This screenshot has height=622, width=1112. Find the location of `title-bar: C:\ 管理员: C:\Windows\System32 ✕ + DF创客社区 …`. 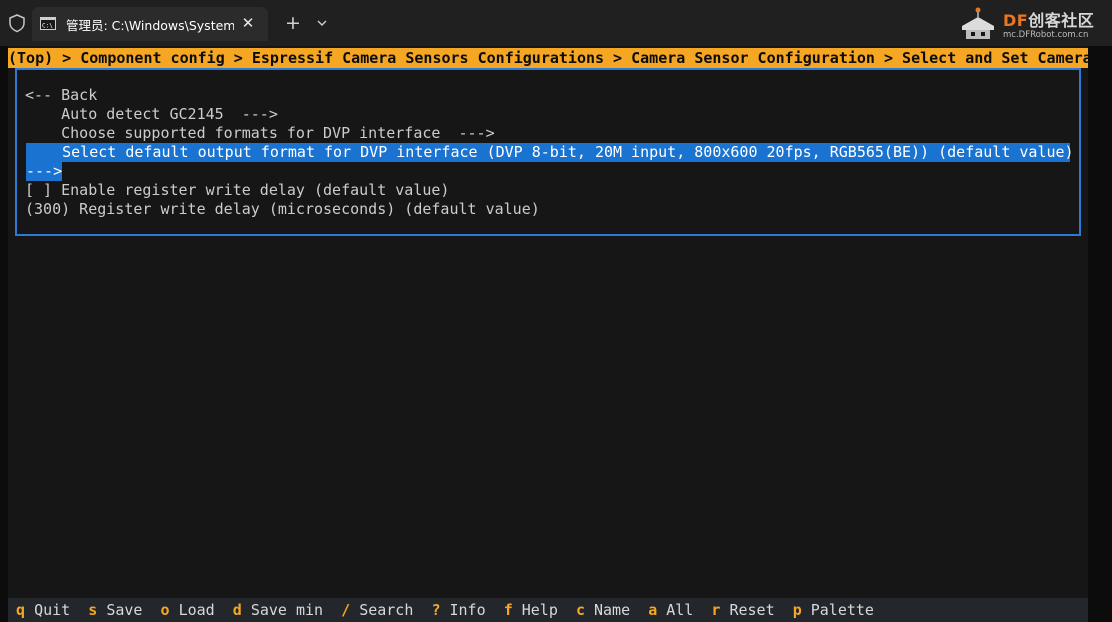

title-bar: C:\ 管理员: C:\Windows\System32 ✕ + DF创客社区 … is located at coordinates (556, 23).